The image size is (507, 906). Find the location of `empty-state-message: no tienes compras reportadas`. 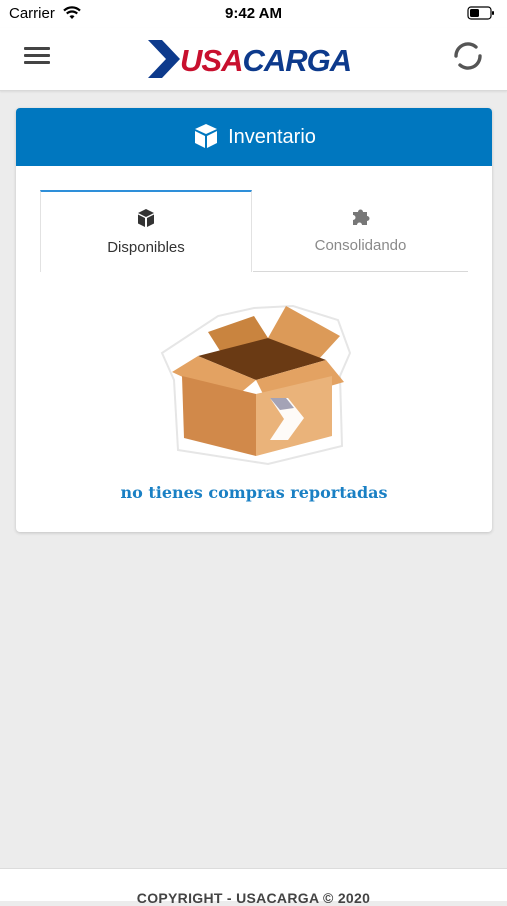

empty-state-message: no tienes compras reportadas is located at coordinates (254, 492).